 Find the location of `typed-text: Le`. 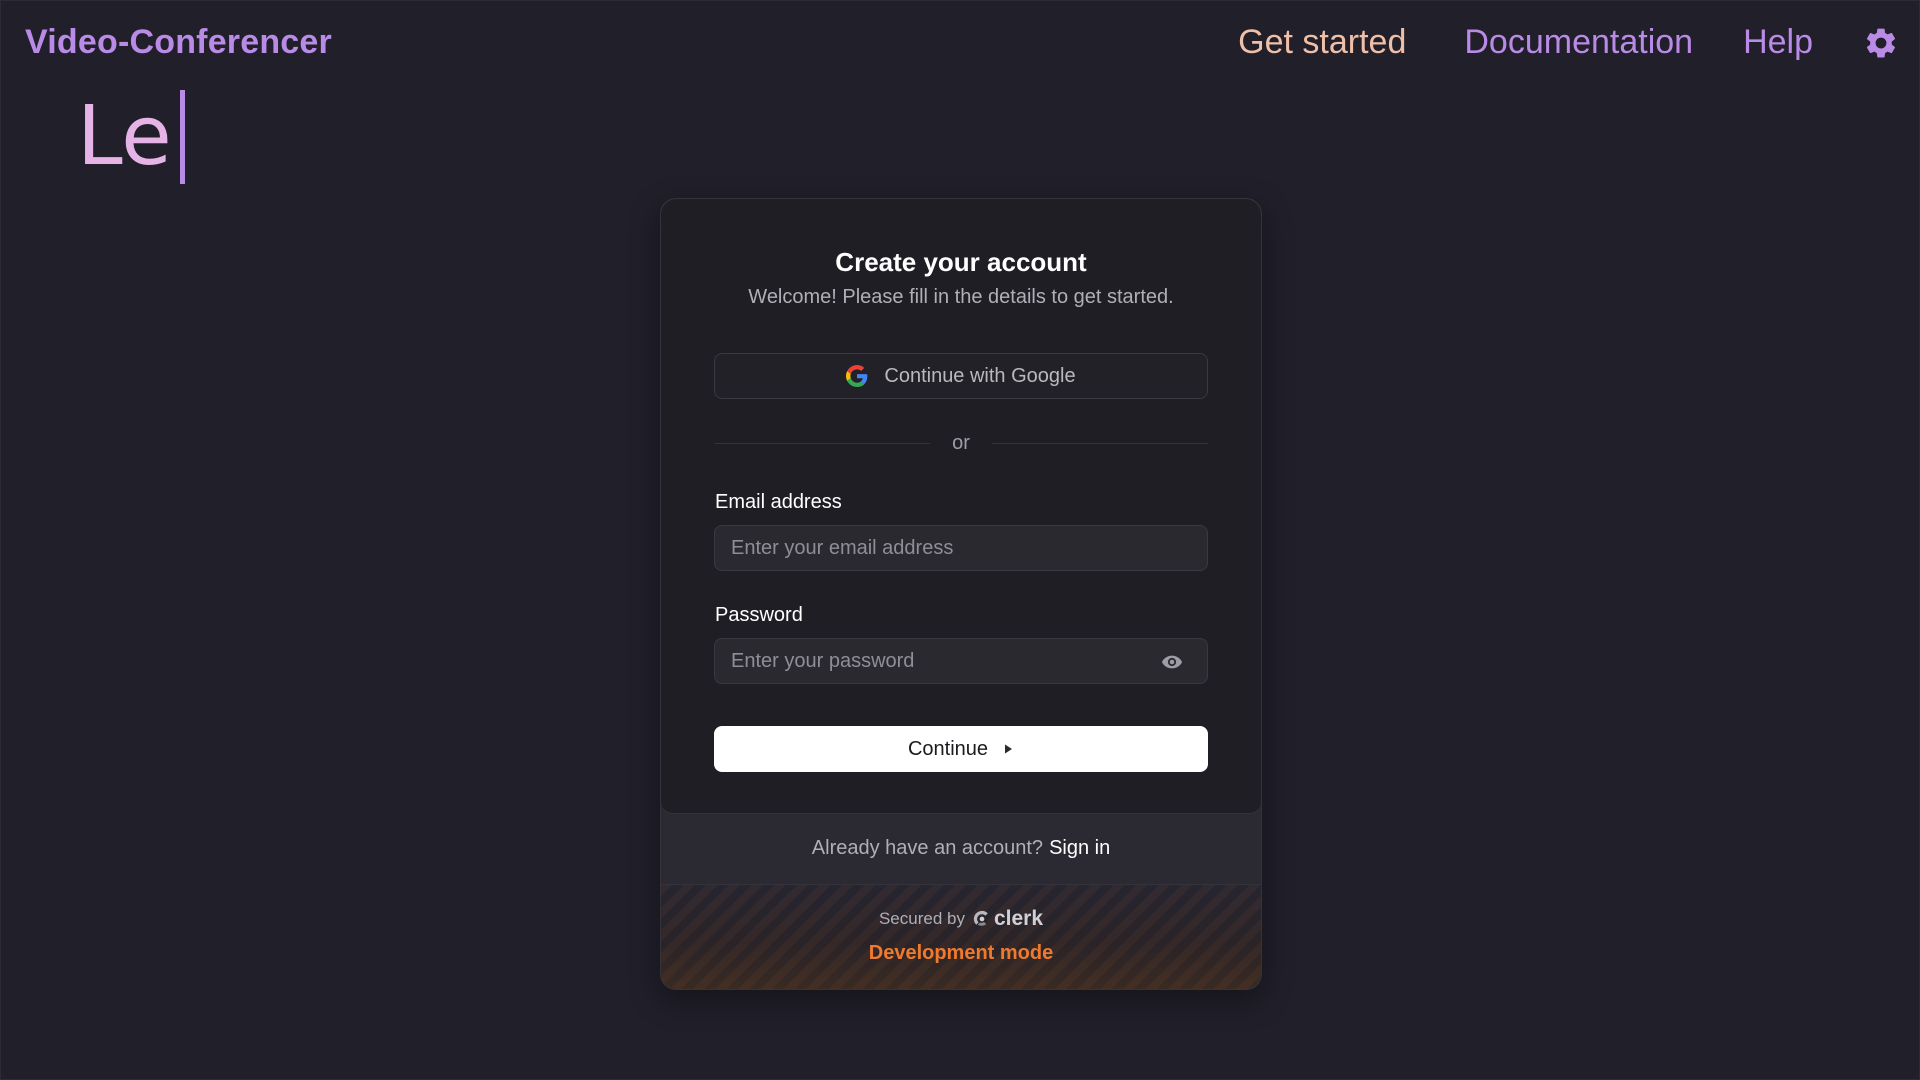

typed-text: Le is located at coordinates (124, 136).